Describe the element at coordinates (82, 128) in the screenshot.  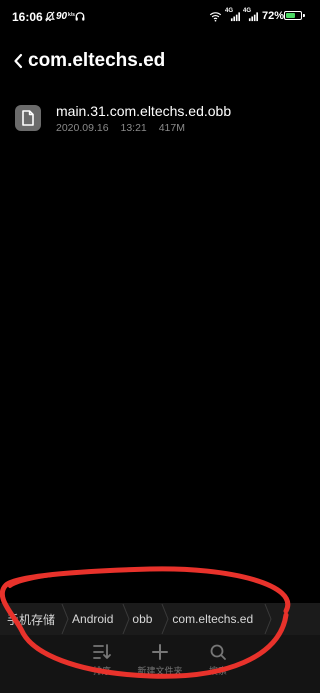
I see `file-date: 2020.09.16` at that location.